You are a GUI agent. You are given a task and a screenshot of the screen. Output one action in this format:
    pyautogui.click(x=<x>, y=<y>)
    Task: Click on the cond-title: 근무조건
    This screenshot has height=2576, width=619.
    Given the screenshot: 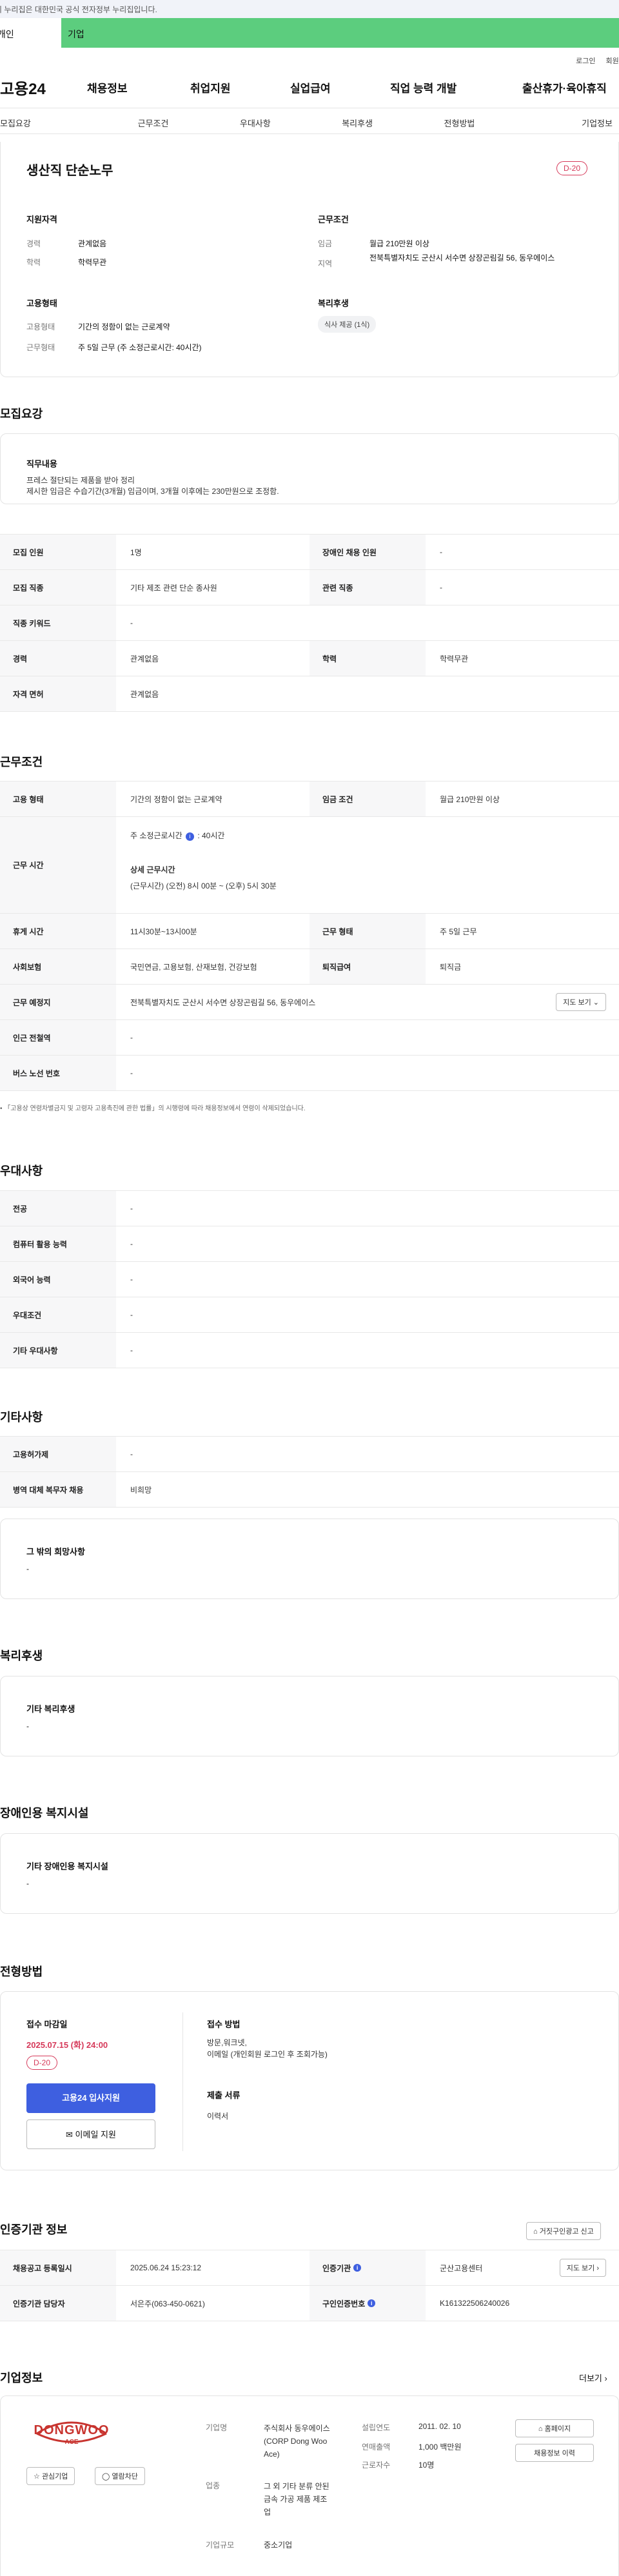 What is the action you would take?
    pyautogui.click(x=333, y=220)
    